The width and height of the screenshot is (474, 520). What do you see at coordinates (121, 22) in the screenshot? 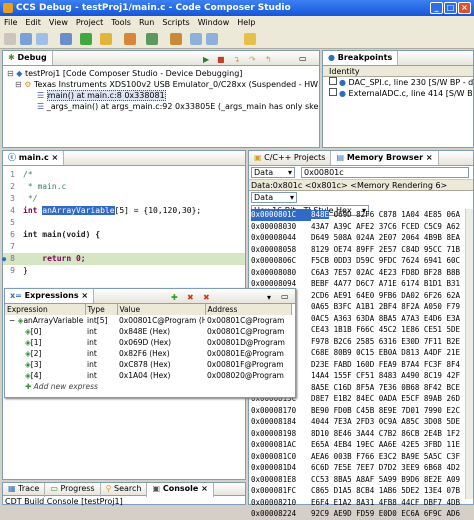
I see `menu-tools: Tools` at bounding box center [121, 22].